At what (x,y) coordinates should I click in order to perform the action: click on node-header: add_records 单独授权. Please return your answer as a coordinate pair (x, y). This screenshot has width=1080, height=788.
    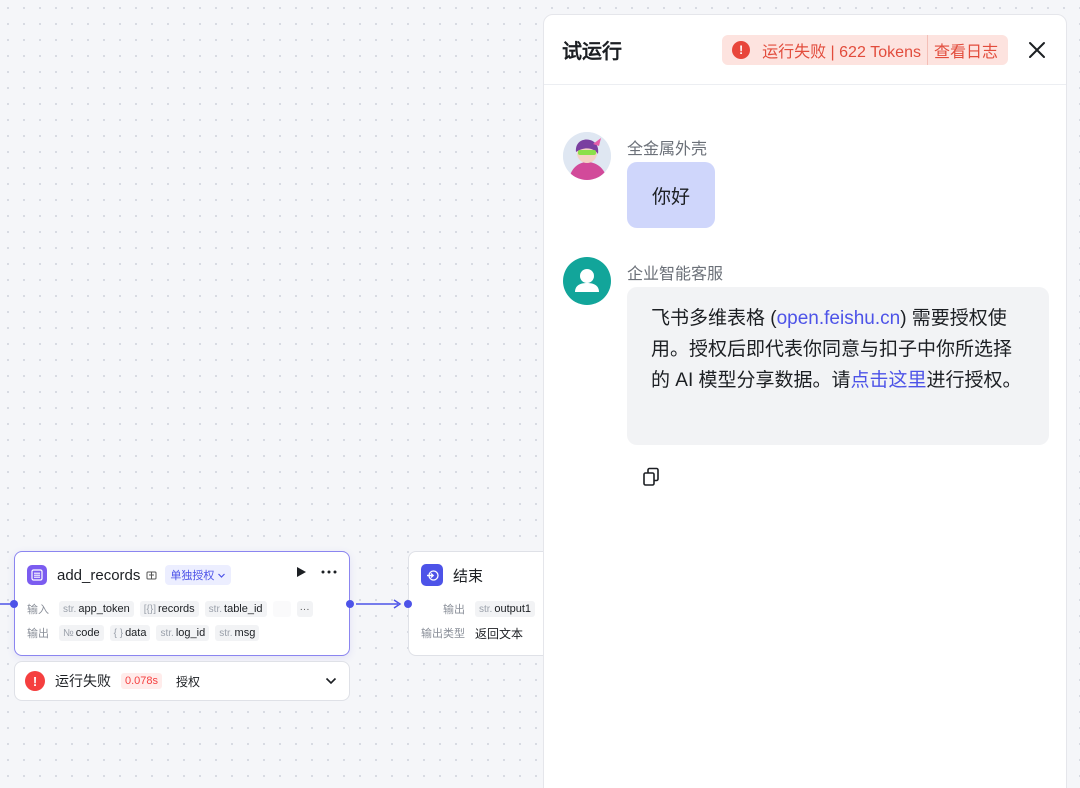
    Looking at the image, I should click on (129, 575).